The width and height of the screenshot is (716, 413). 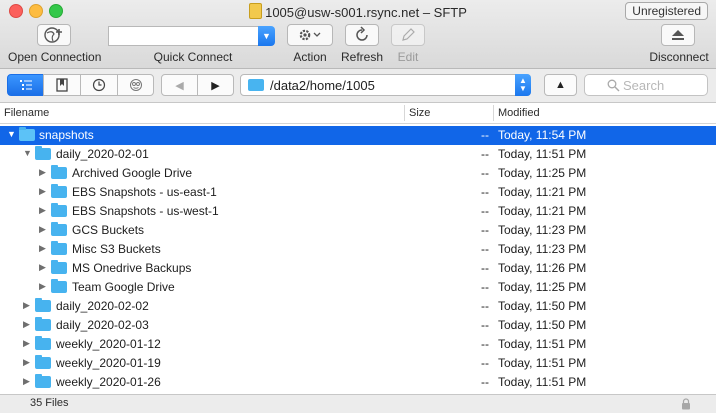 What do you see at coordinates (358, 113) in the screenshot?
I see `column-header: Filename Size Modified` at bounding box center [358, 113].